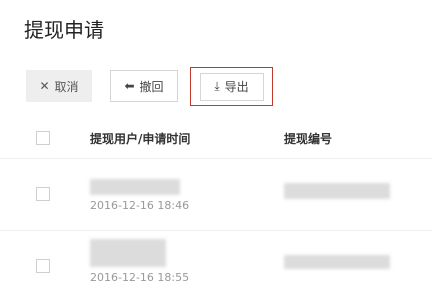 This screenshot has width=432, height=302. Describe the element at coordinates (236, 87) in the screenshot. I see `export-button-label: 导出` at that location.